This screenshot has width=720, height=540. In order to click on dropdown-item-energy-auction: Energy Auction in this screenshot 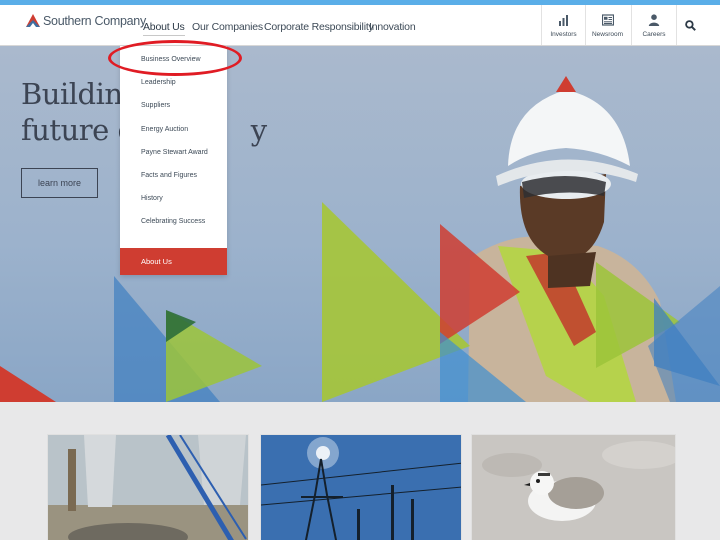, I will do `click(164, 129)`.